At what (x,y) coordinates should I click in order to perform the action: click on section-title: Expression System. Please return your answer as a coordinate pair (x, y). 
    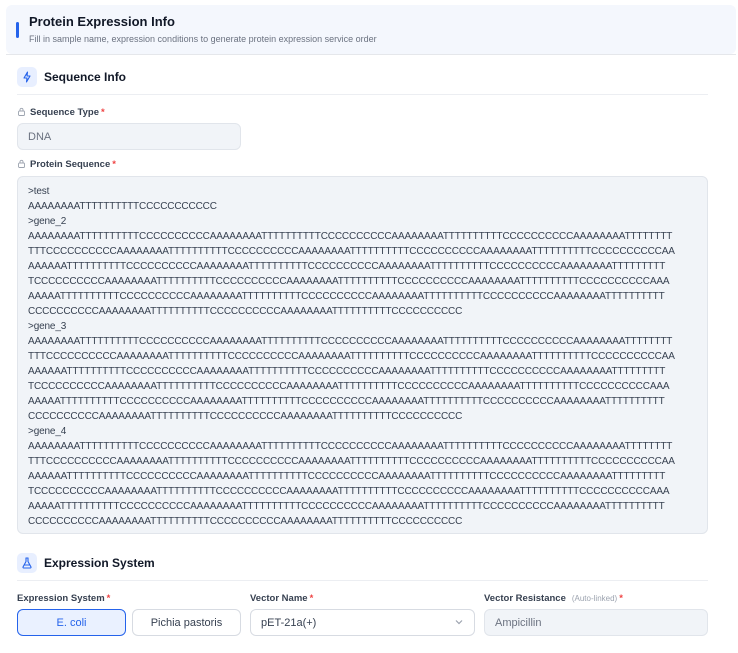
    Looking at the image, I should click on (99, 563).